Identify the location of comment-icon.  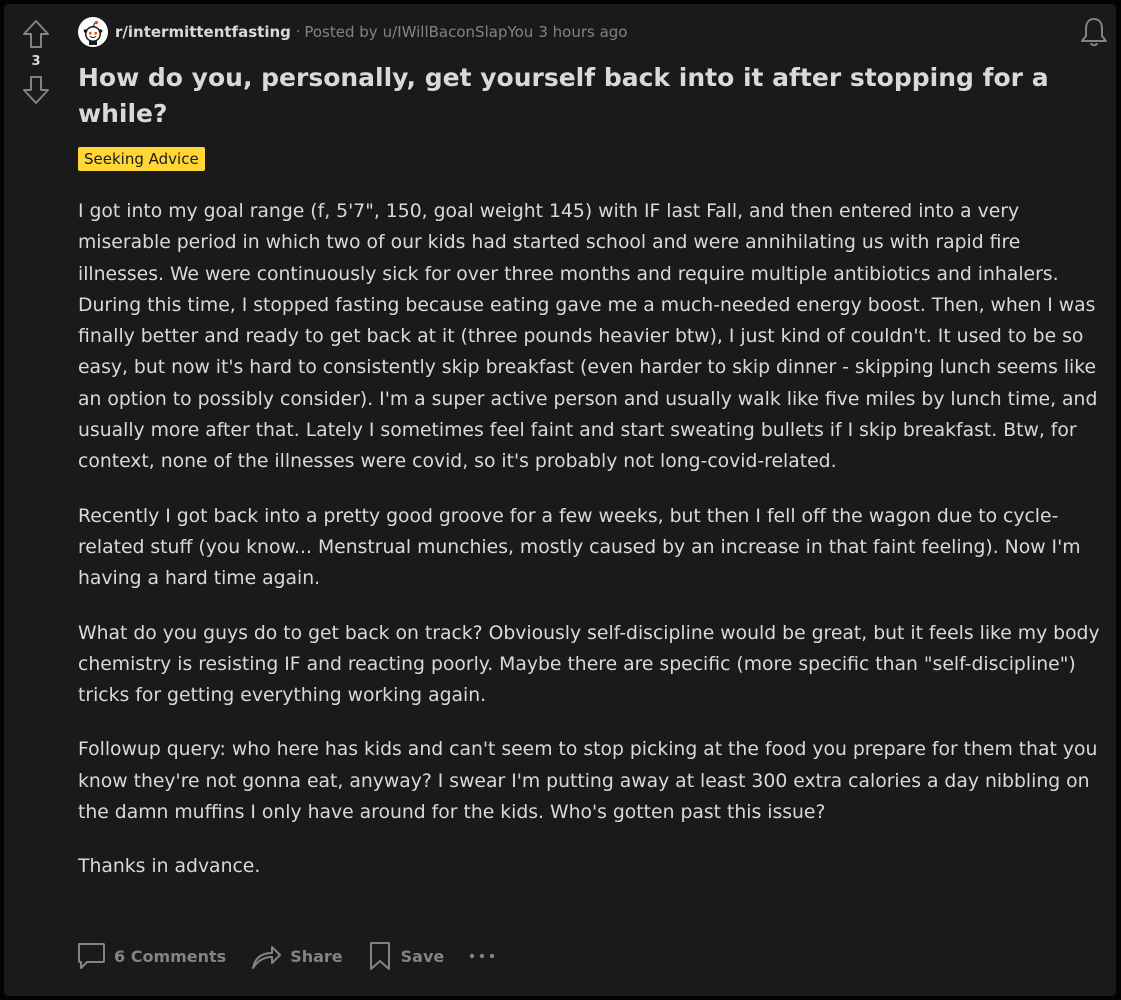
(91, 956).